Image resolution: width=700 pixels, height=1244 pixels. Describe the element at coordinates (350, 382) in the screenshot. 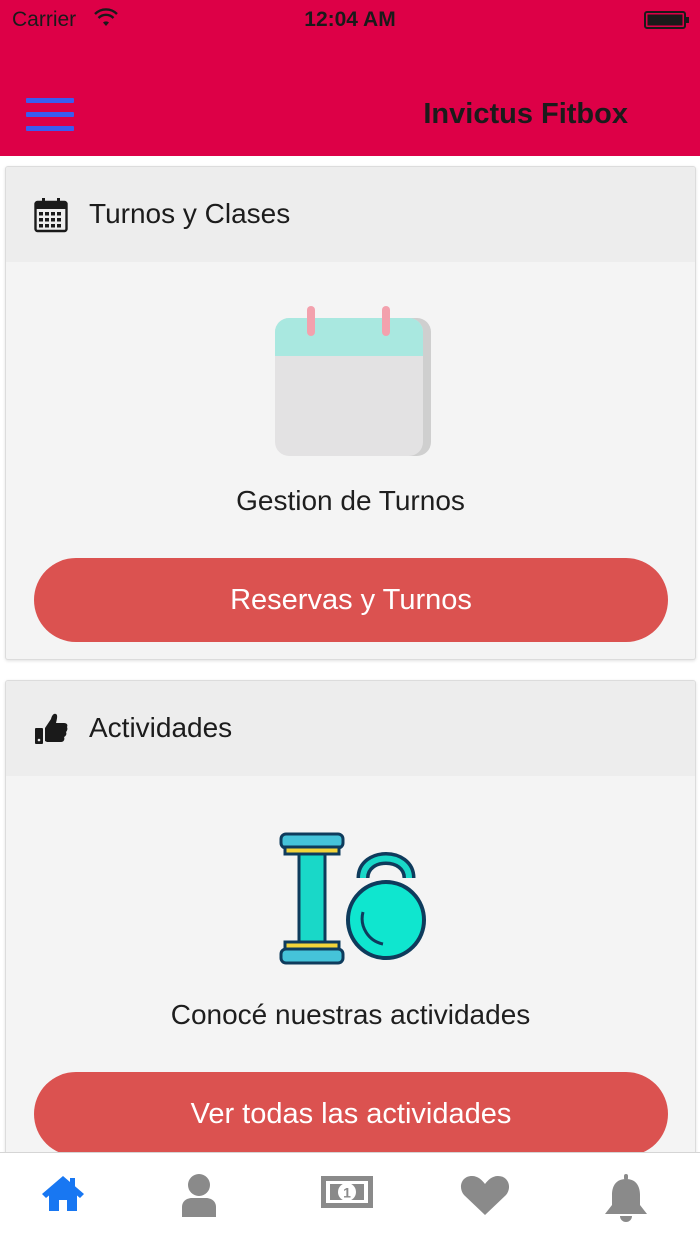

I see `calendar-illustration` at that location.